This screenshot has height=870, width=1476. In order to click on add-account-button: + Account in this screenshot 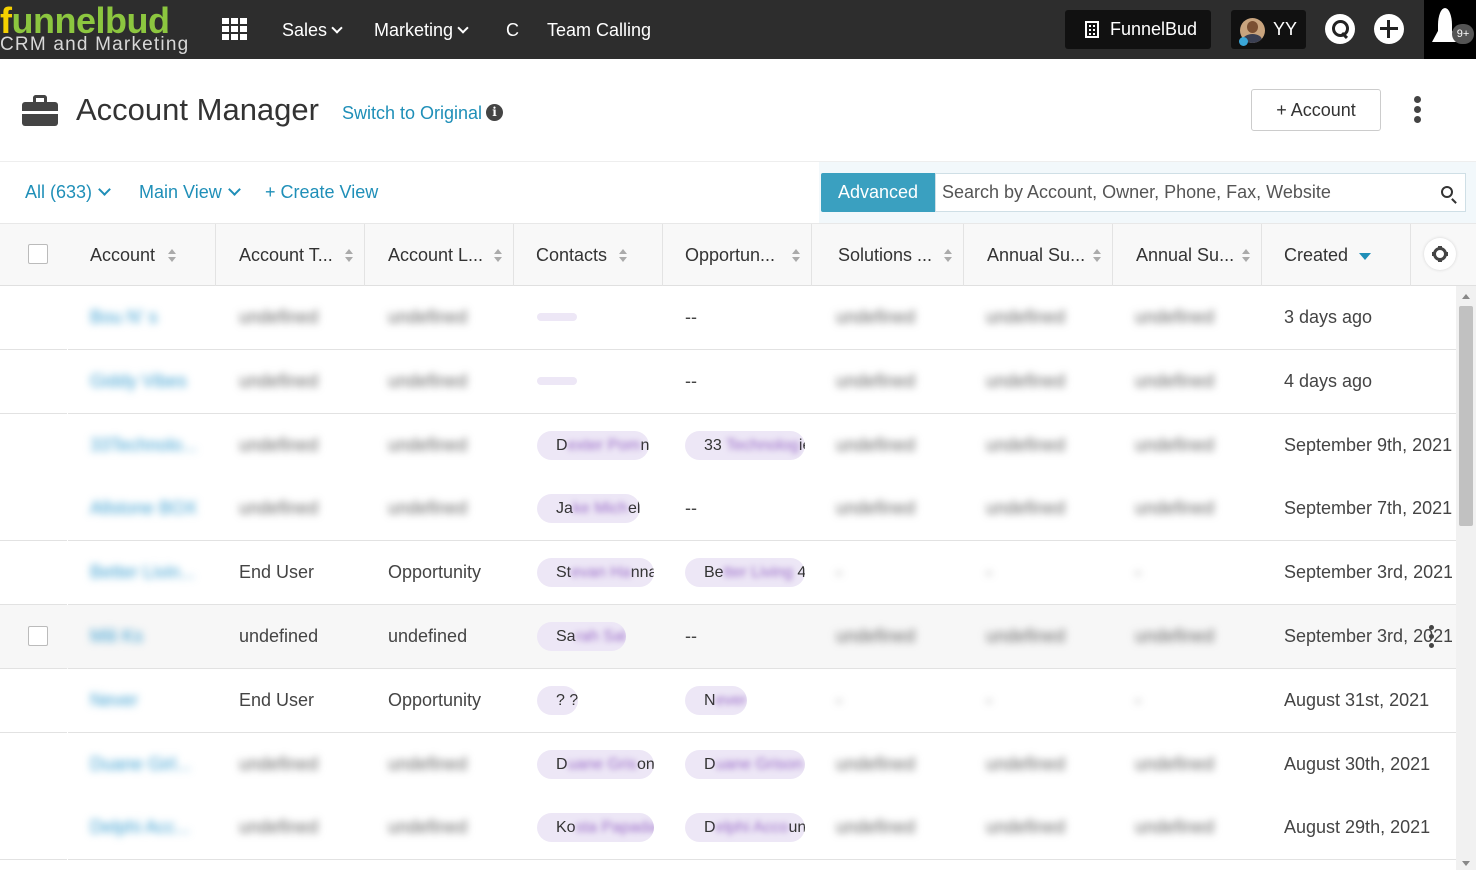, I will do `click(1316, 110)`.